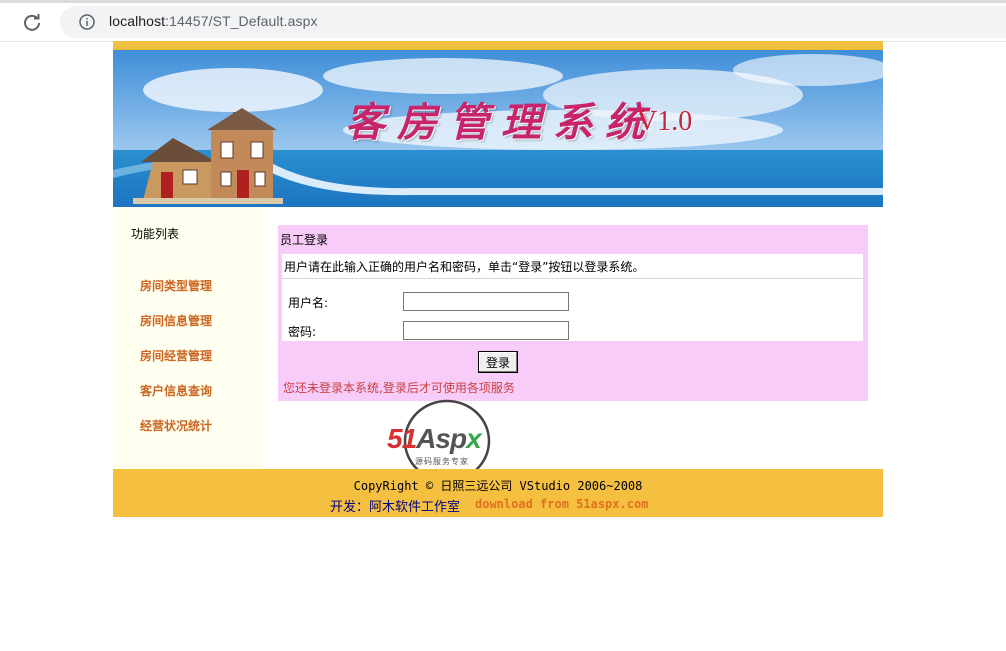 This screenshot has width=1006, height=651. Describe the element at coordinates (176, 425) in the screenshot. I see `sidebar-item-business-stats: 经营状况统计` at that location.